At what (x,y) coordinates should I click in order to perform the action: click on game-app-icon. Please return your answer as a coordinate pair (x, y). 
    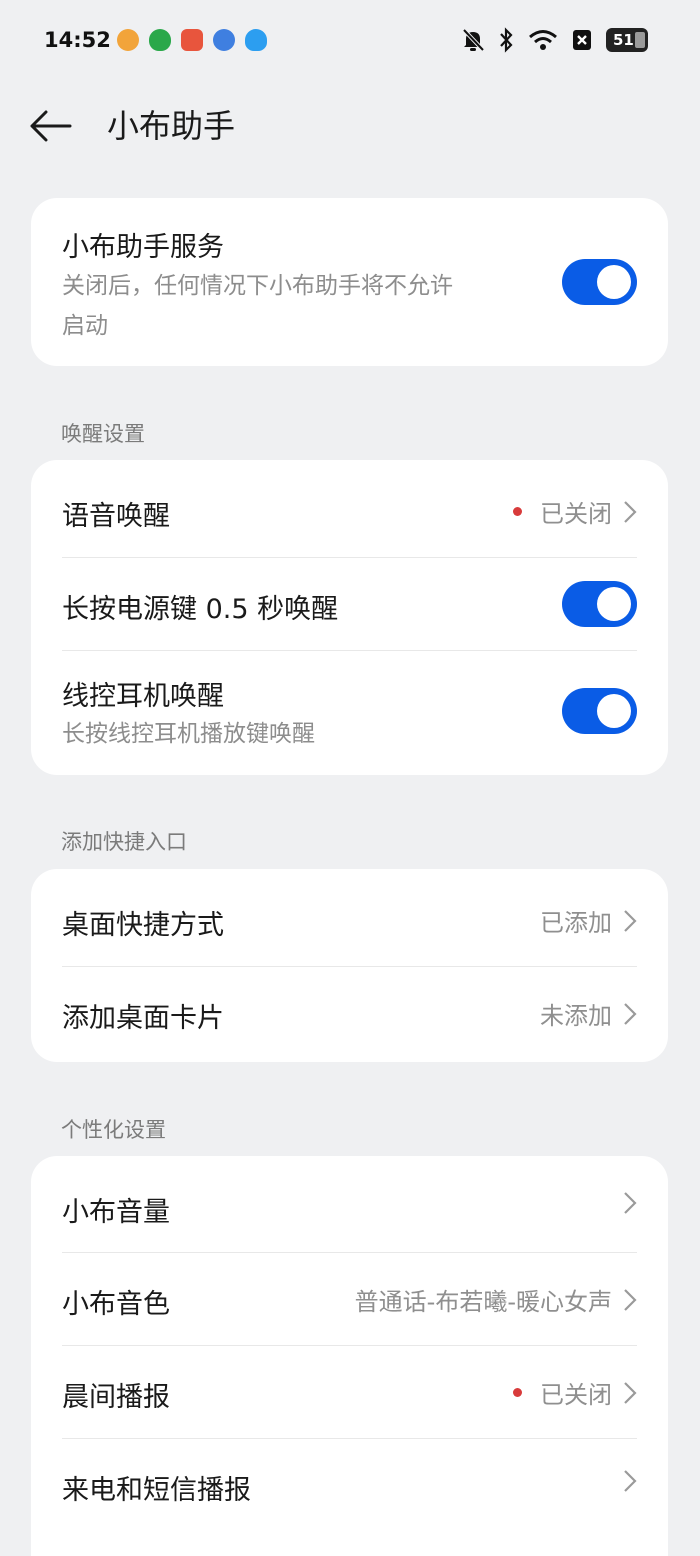
    Looking at the image, I should click on (192, 40).